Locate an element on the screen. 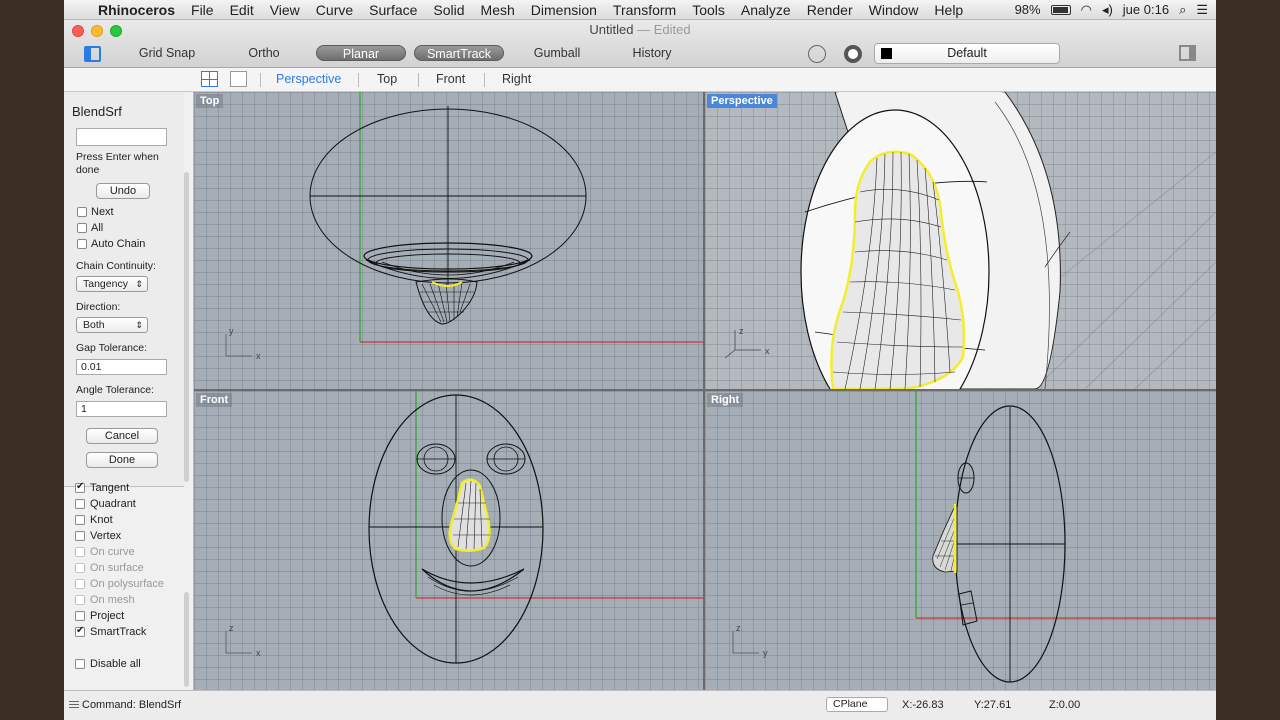 Image resolution: width=1280 pixels, height=720 pixels. menubar-status-area: 98% ◠ ◂) jue 0:16 ⌕ ☰ is located at coordinates (1115, 10).